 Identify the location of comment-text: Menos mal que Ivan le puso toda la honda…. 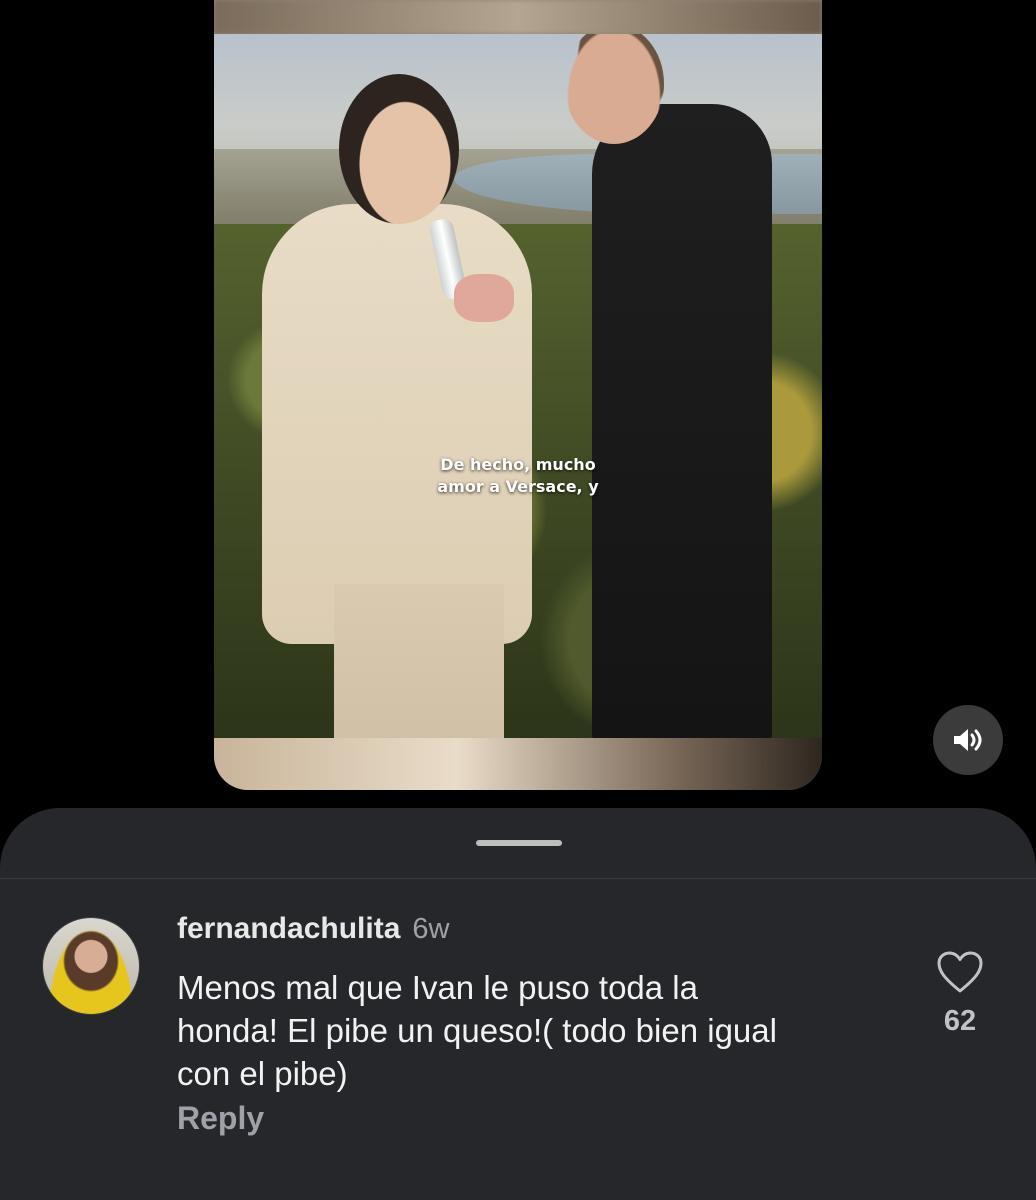
(537, 1030).